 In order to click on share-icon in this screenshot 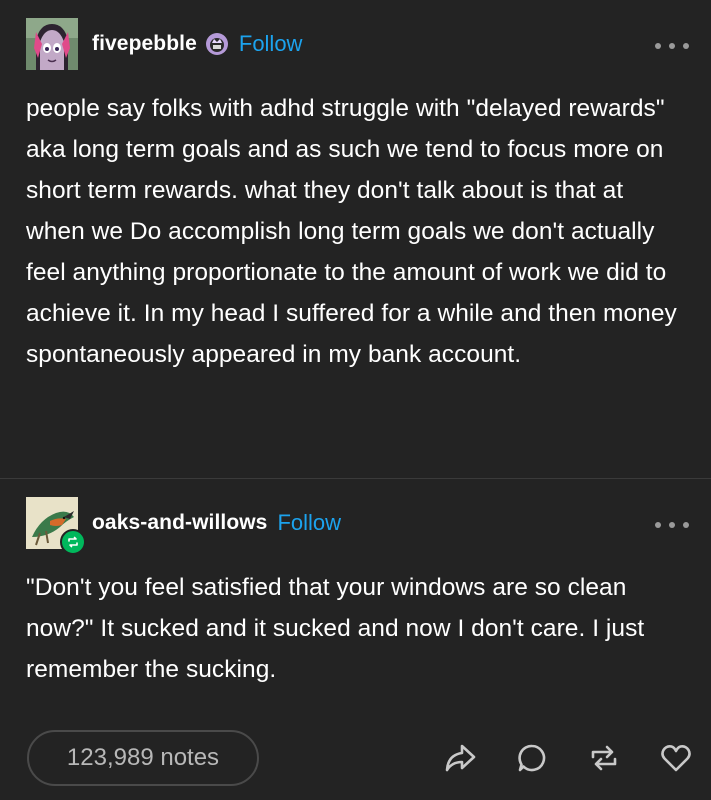, I will do `click(460, 758)`.